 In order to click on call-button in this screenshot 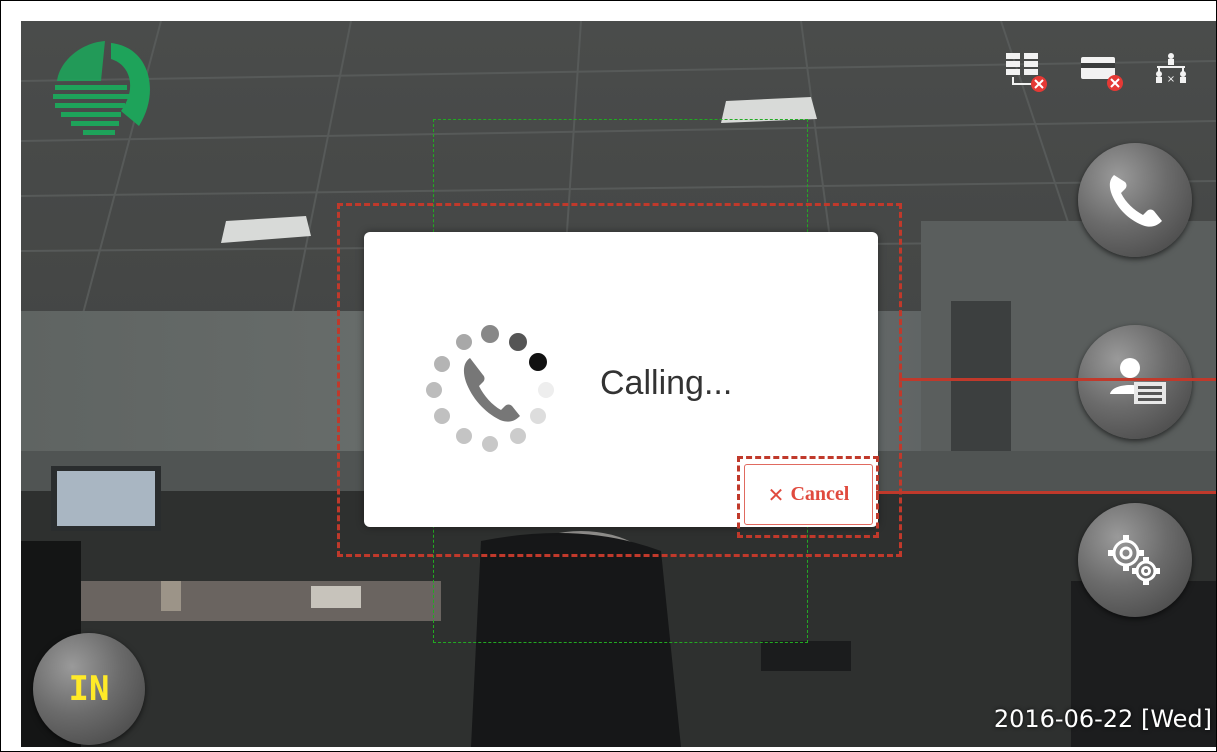, I will do `click(1135, 200)`.